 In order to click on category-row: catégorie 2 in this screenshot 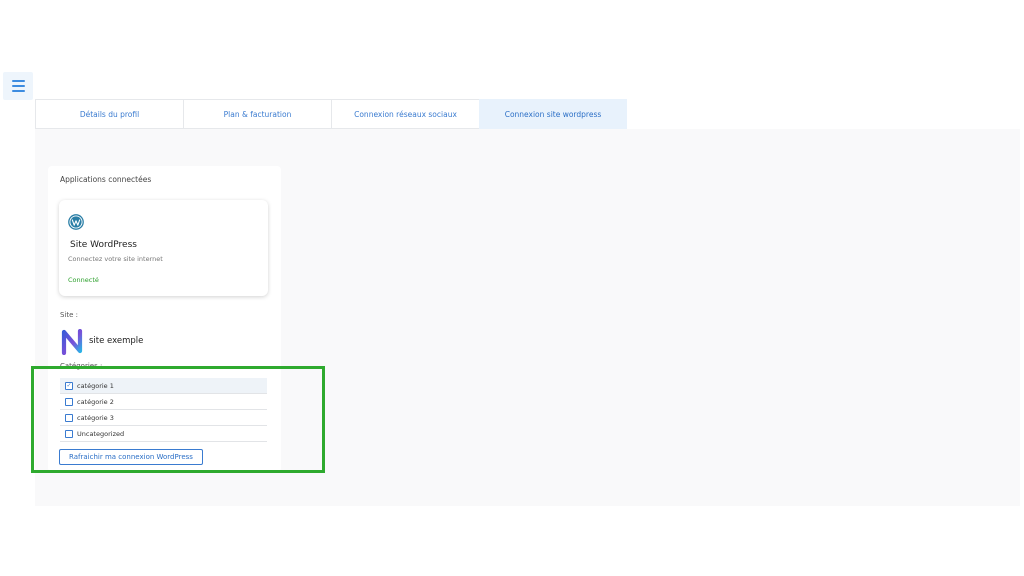, I will do `click(163, 402)`.